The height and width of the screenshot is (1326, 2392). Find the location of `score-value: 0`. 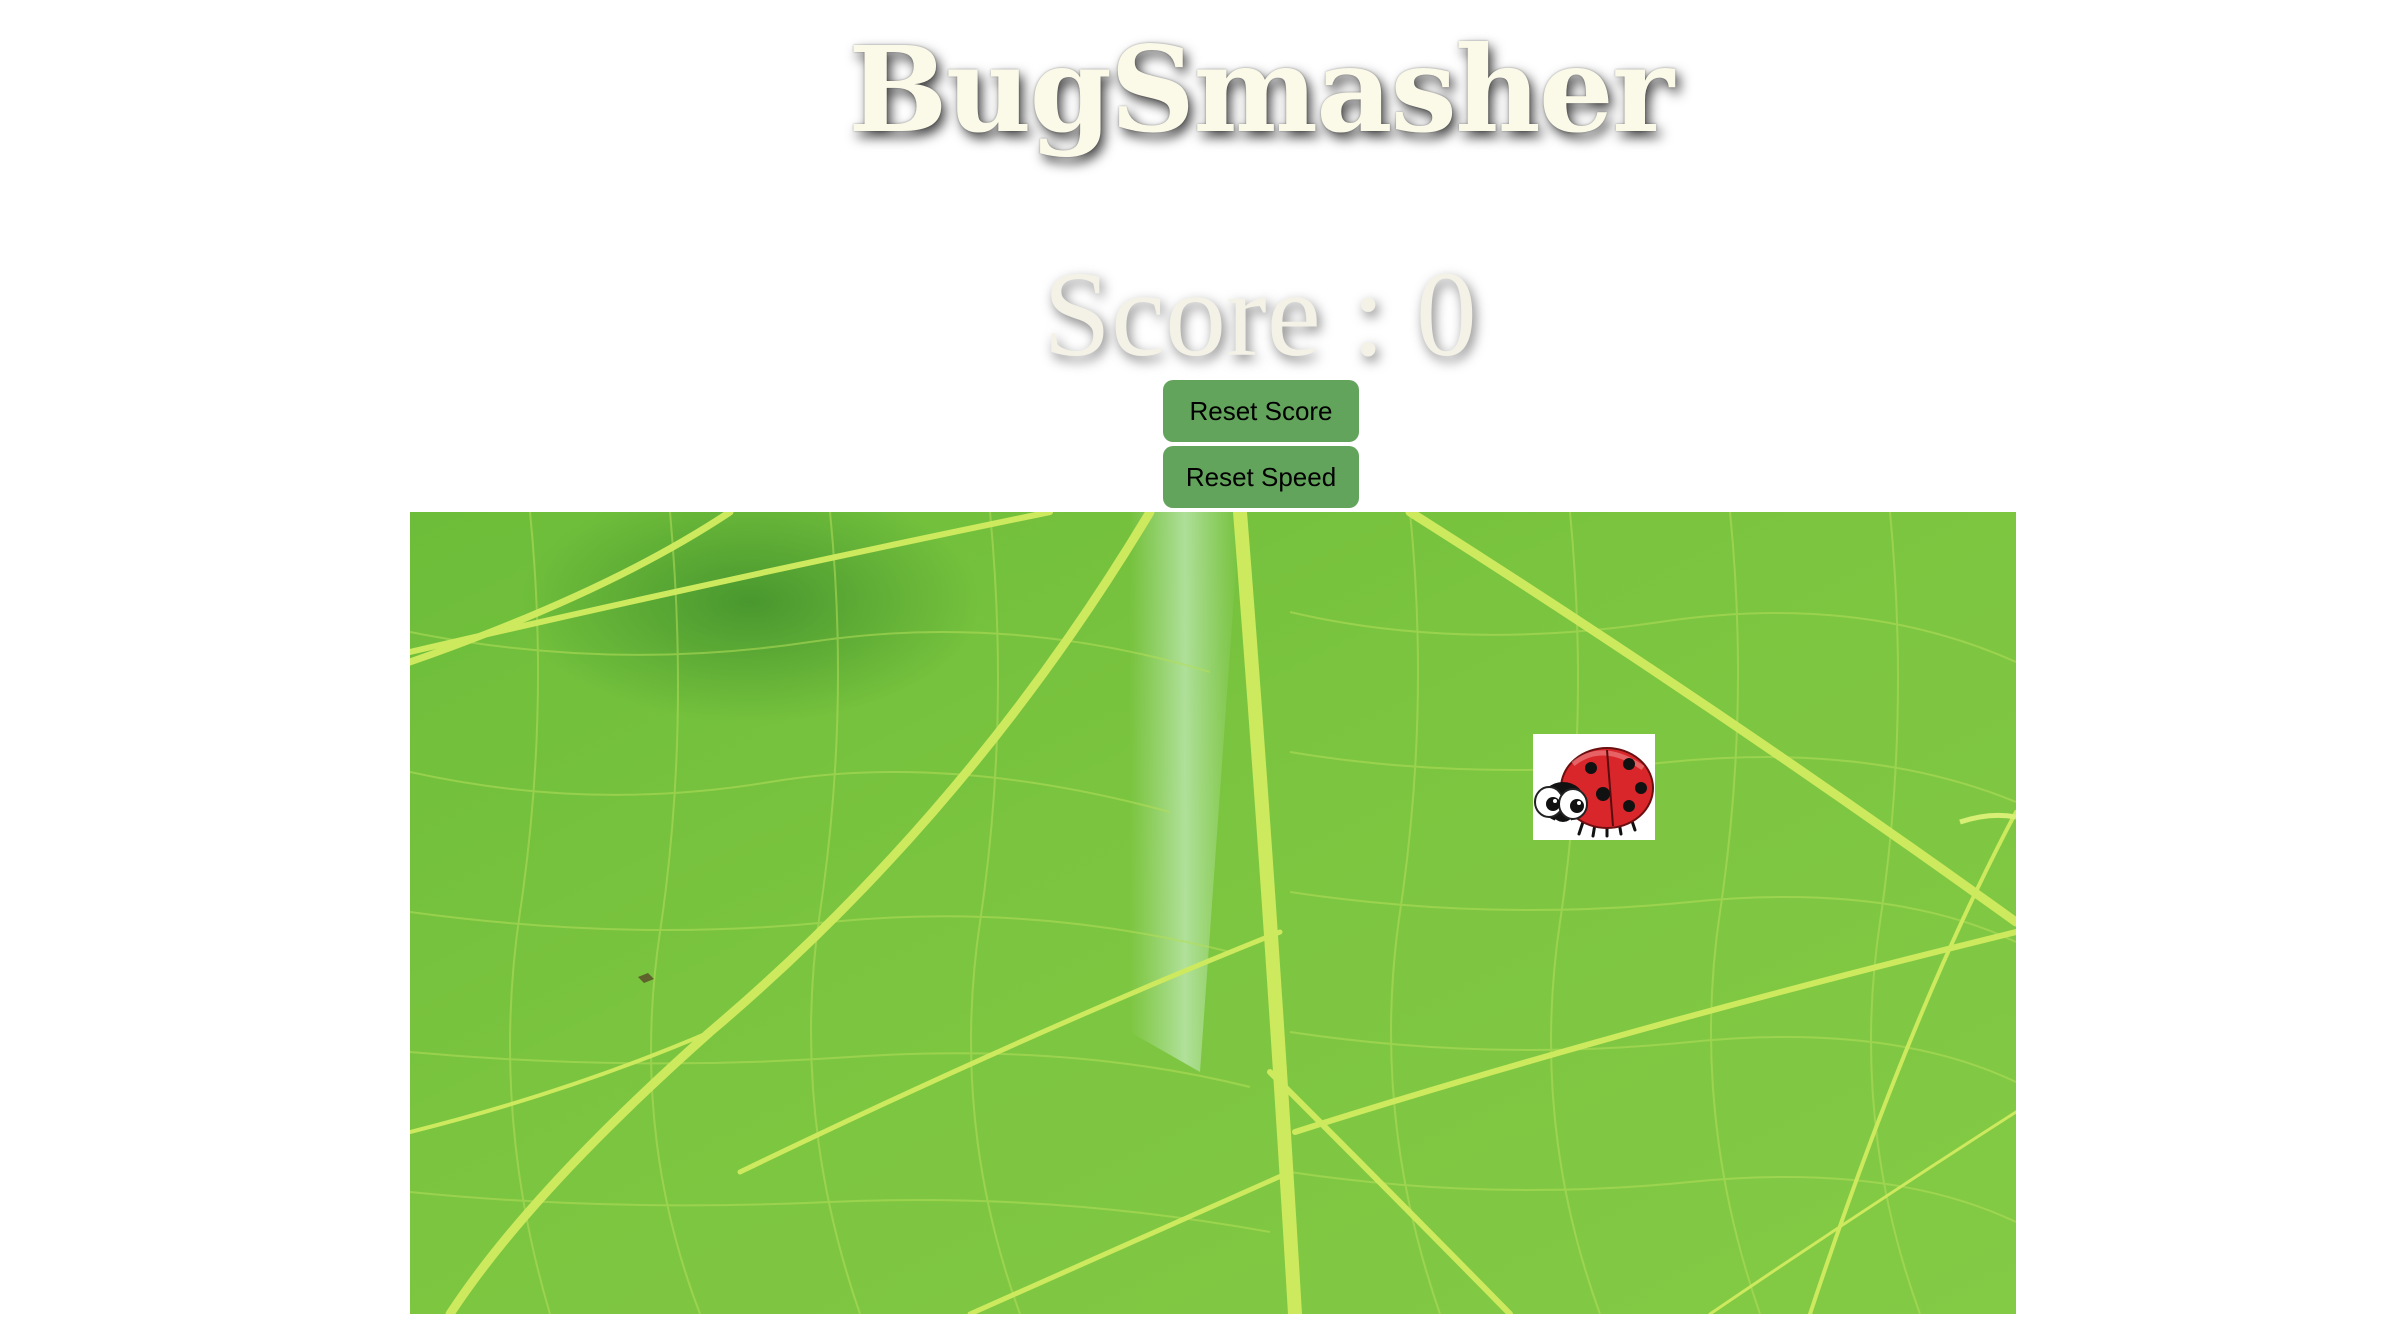

score-value: 0 is located at coordinates (1446, 314).